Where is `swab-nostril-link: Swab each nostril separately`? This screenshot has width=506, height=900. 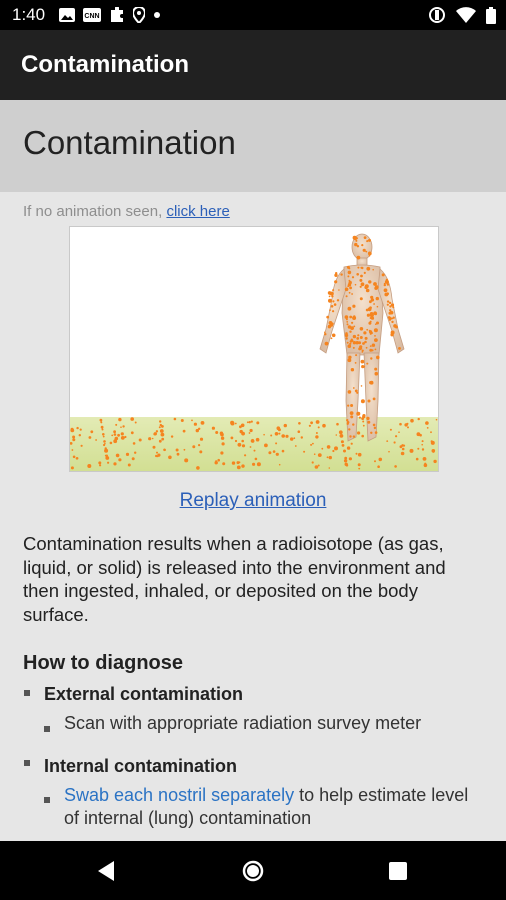 swab-nostril-link: Swab each nostril separately is located at coordinates (179, 795).